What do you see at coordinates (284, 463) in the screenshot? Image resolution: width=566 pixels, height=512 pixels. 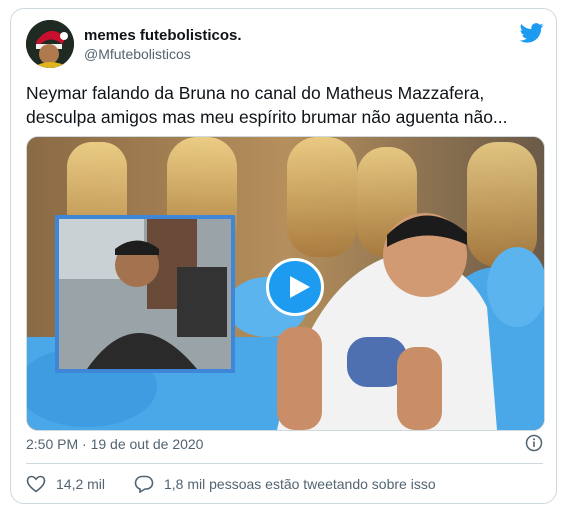 I see `divider` at bounding box center [284, 463].